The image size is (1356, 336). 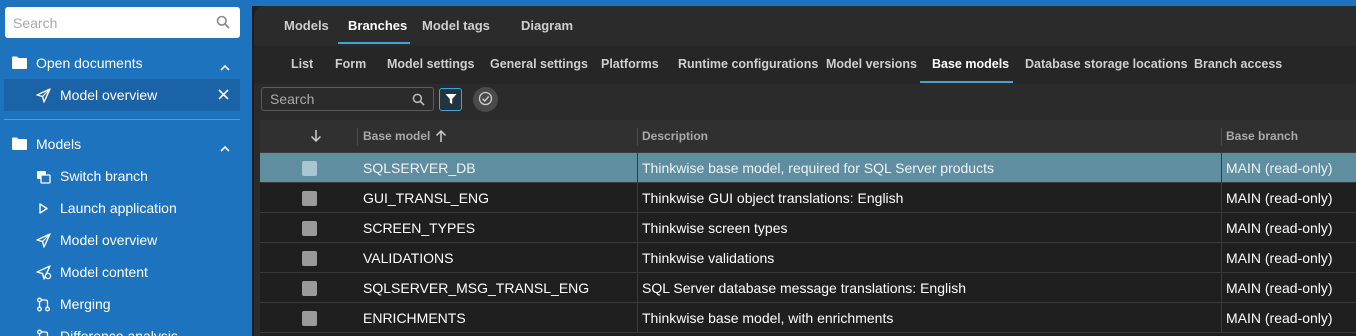 I want to click on sidebar-item-merging: Merging, so click(x=122, y=304).